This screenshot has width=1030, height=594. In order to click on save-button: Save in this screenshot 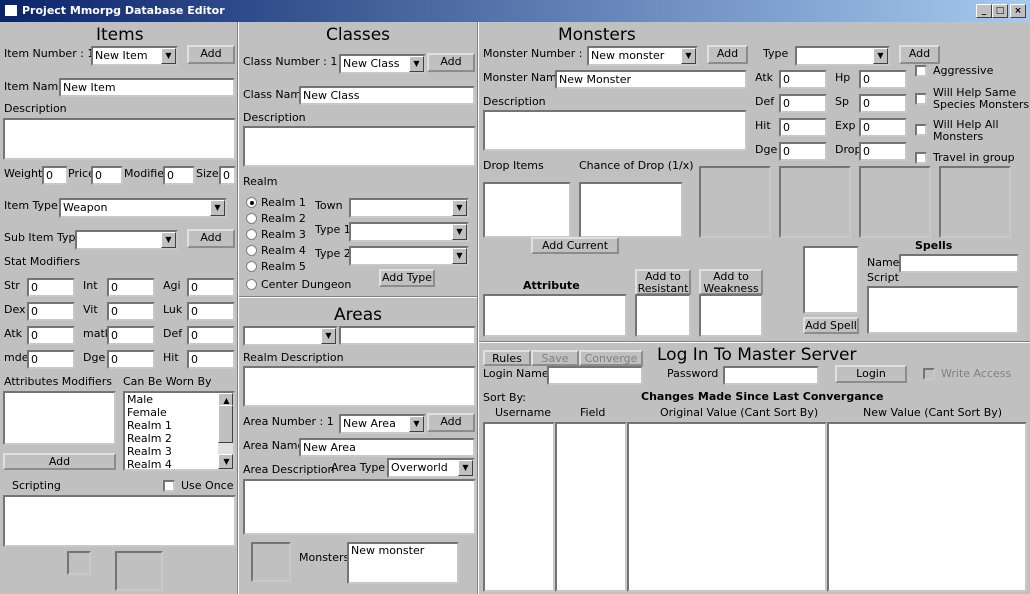, I will do `click(555, 358)`.